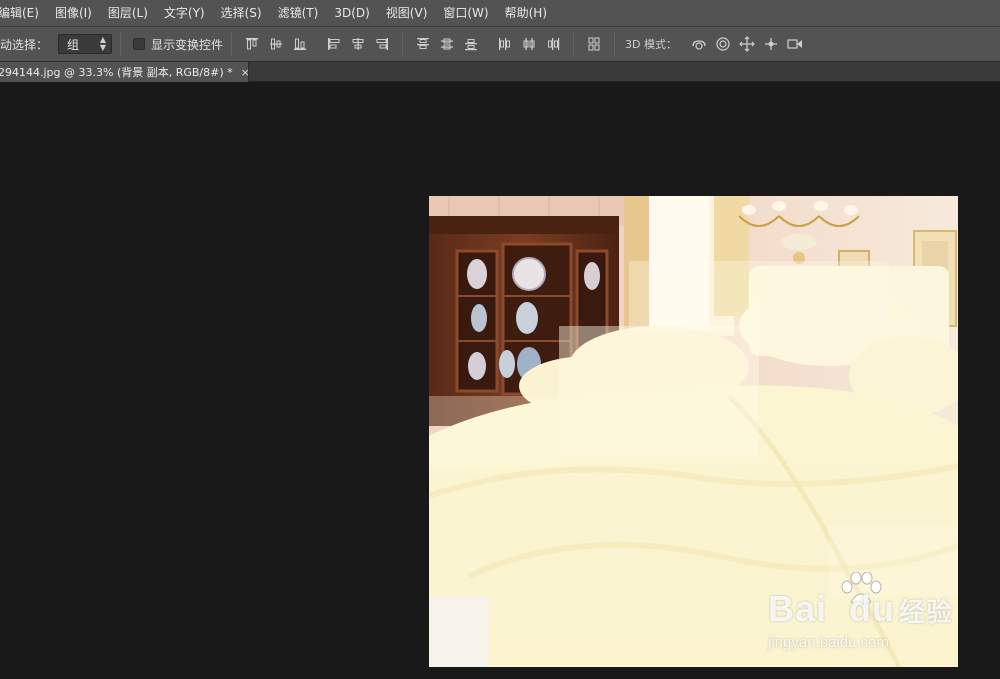 The height and width of the screenshot is (679, 1000). What do you see at coordinates (471, 44) in the screenshot?
I see `distribute-bottom-icon` at bounding box center [471, 44].